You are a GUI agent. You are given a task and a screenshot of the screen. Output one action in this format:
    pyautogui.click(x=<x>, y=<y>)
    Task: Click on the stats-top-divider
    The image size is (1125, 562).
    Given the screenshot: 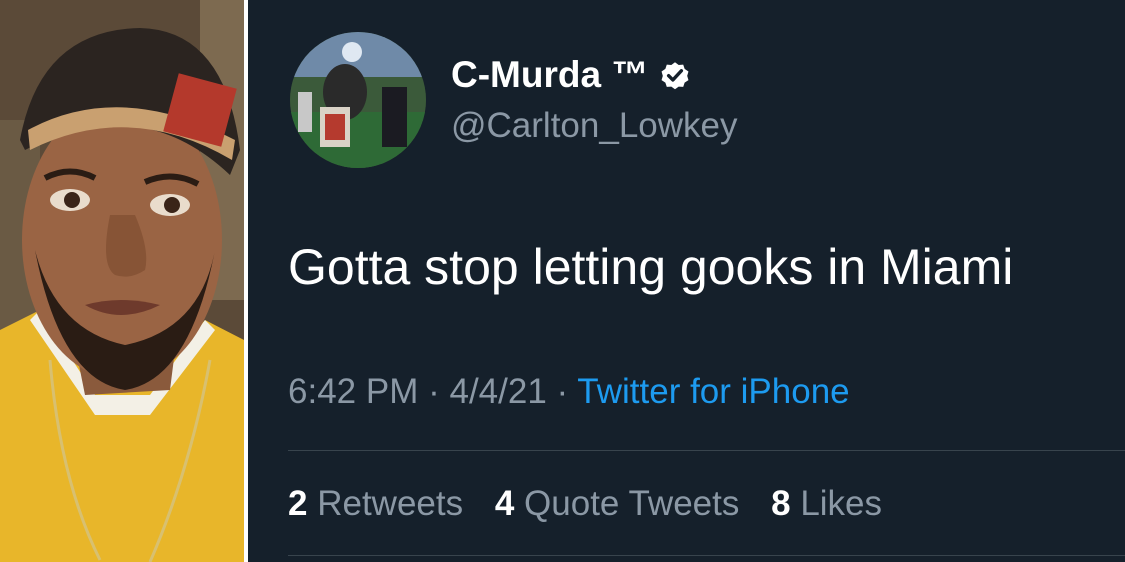 What is the action you would take?
    pyautogui.click(x=706, y=450)
    